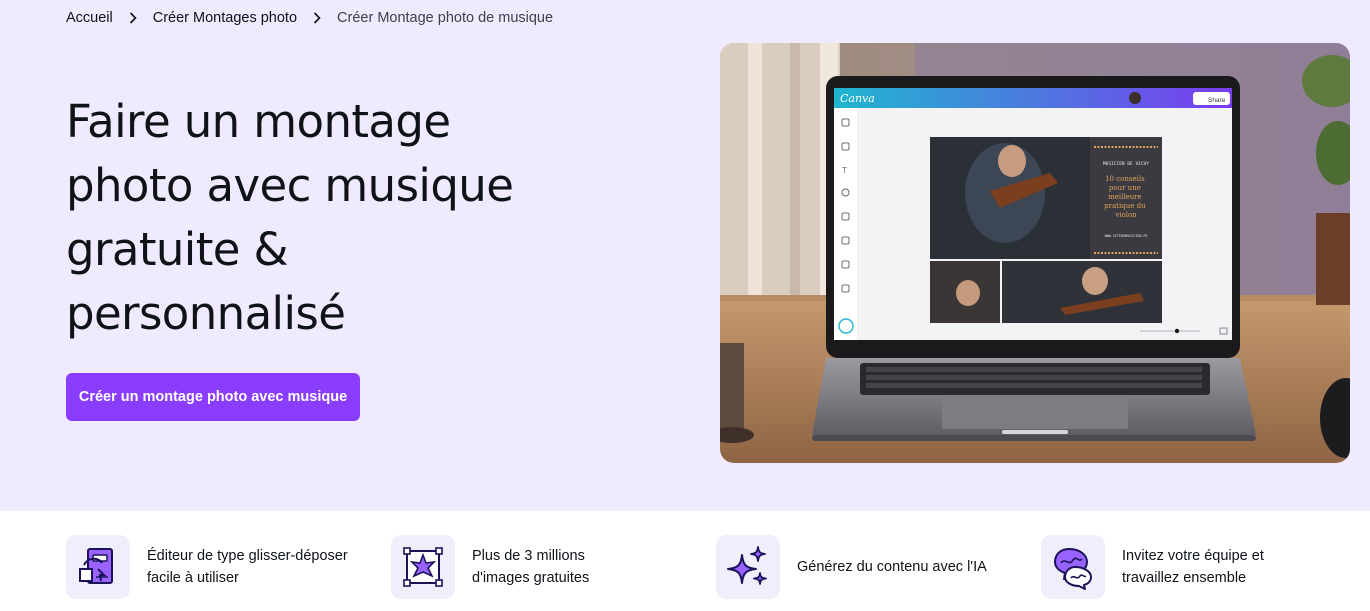  I want to click on poster-headline-line: meilleure, so click(1125, 197).